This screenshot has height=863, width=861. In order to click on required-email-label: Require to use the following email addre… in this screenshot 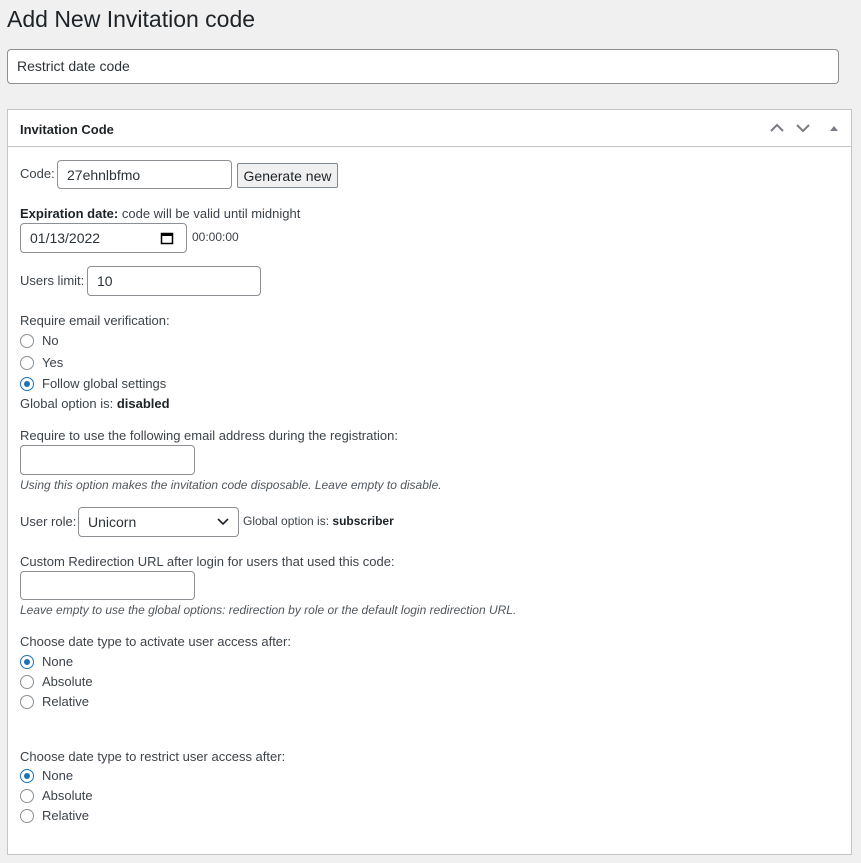, I will do `click(209, 435)`.